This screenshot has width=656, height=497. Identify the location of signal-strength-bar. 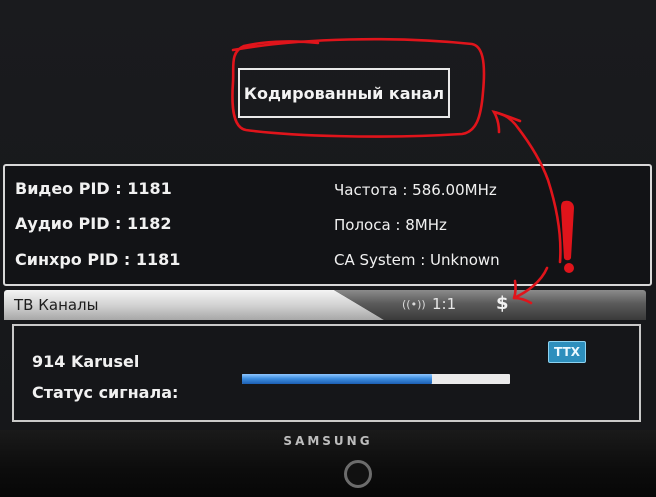
(376, 379).